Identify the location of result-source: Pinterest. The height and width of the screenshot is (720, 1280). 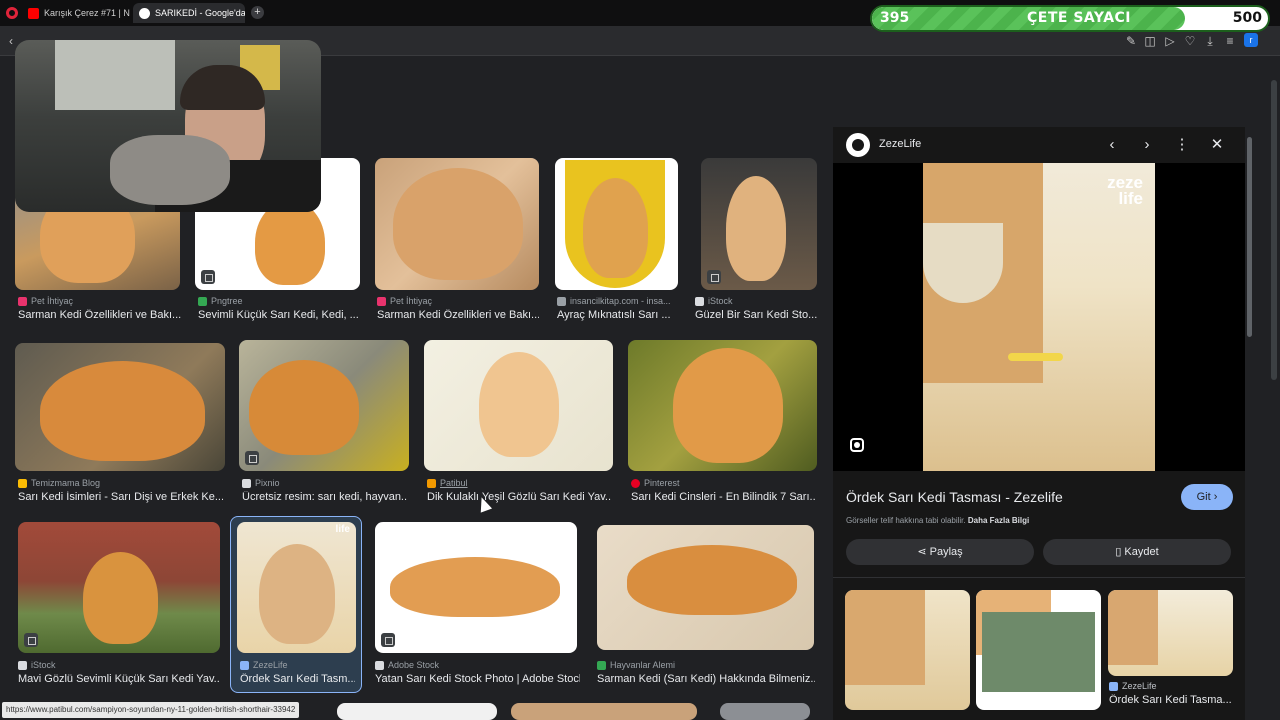
(655, 483).